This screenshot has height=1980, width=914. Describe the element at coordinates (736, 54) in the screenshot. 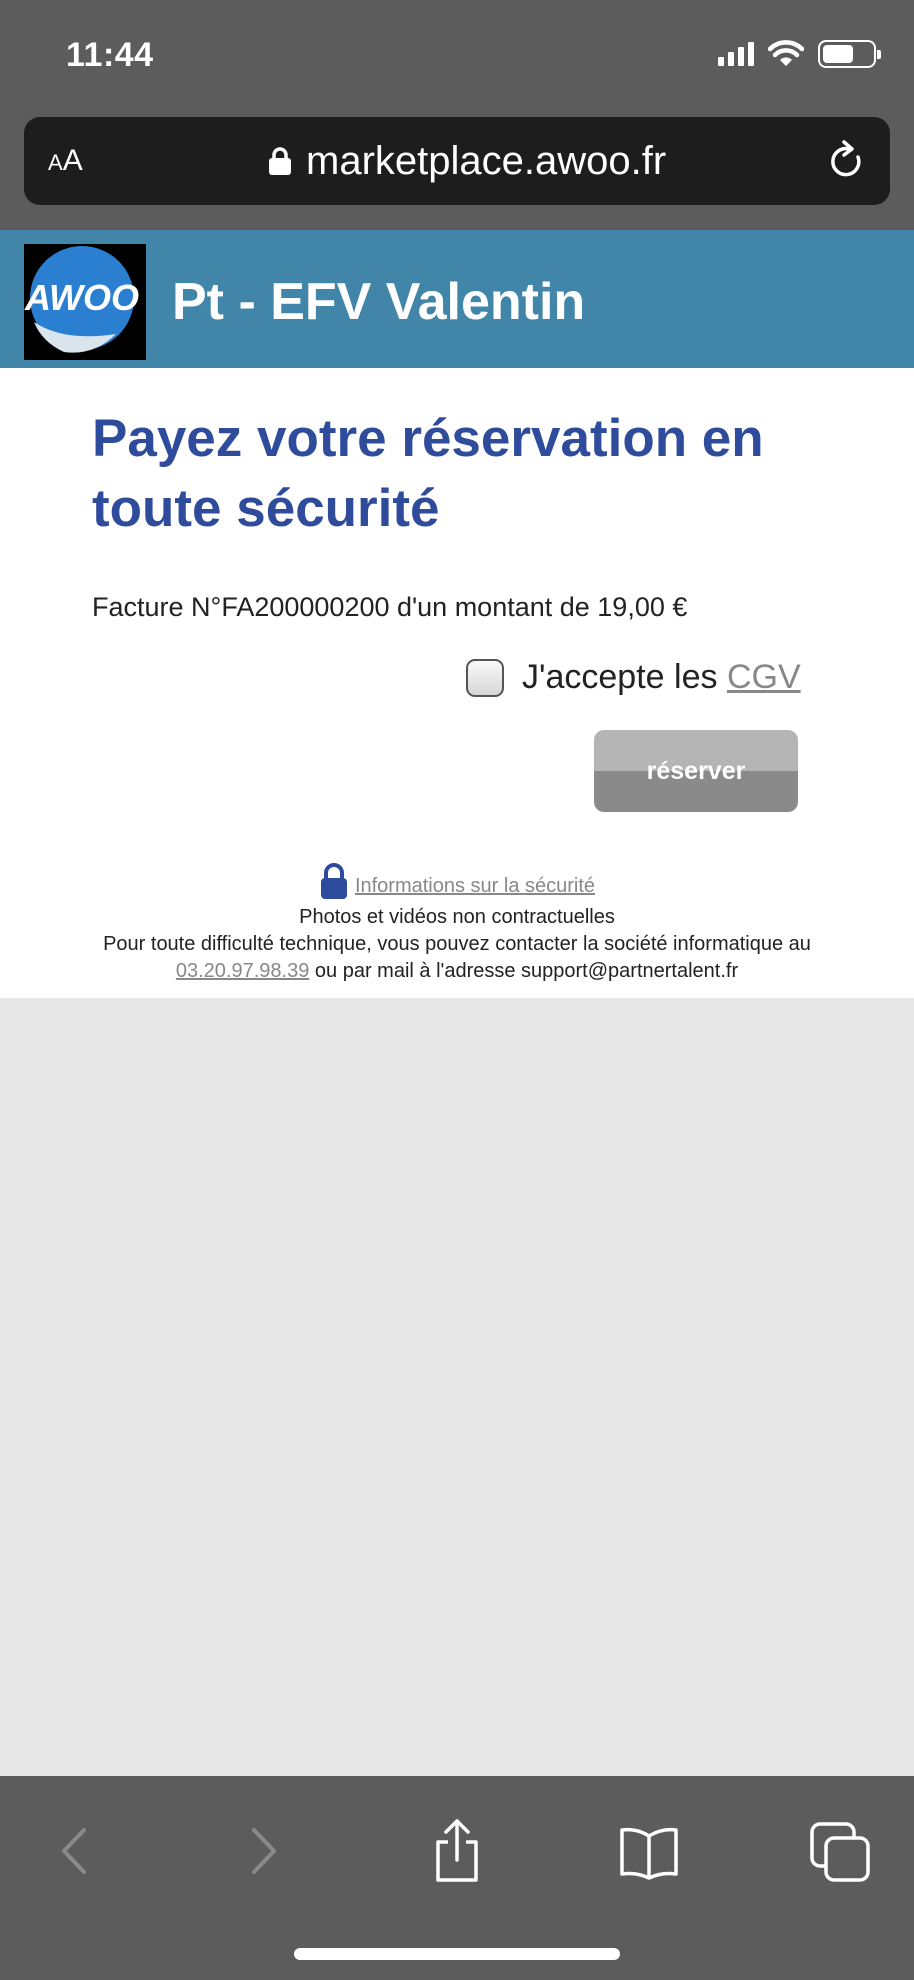

I see `cellular-signal-icon` at that location.